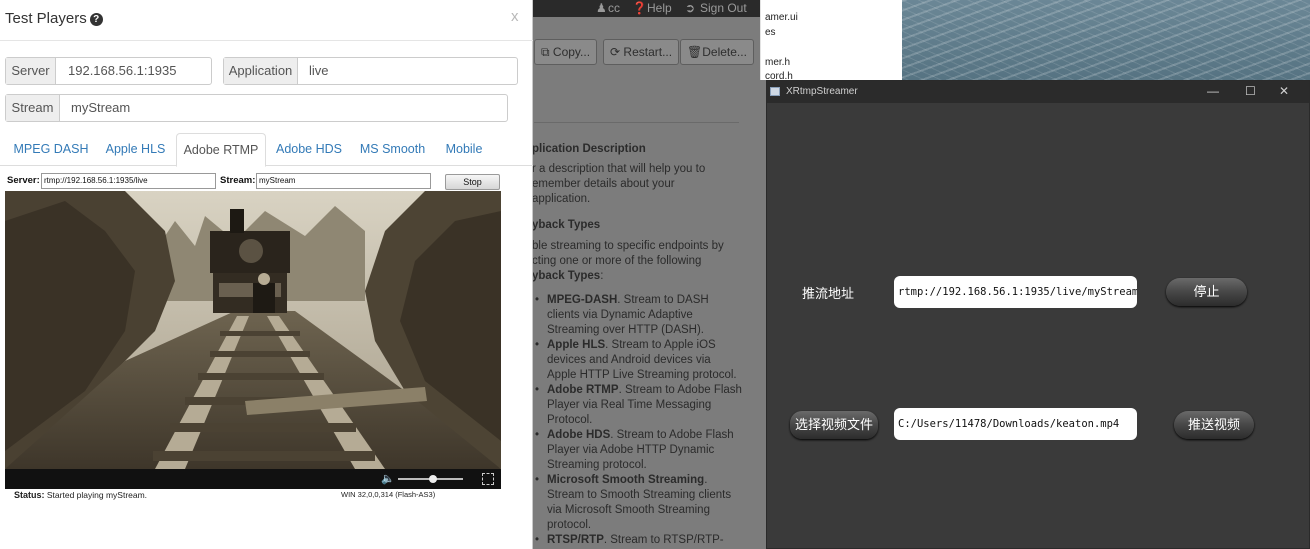 This screenshot has height=549, width=1310. What do you see at coordinates (515, 16) in the screenshot?
I see `close-button: x` at bounding box center [515, 16].